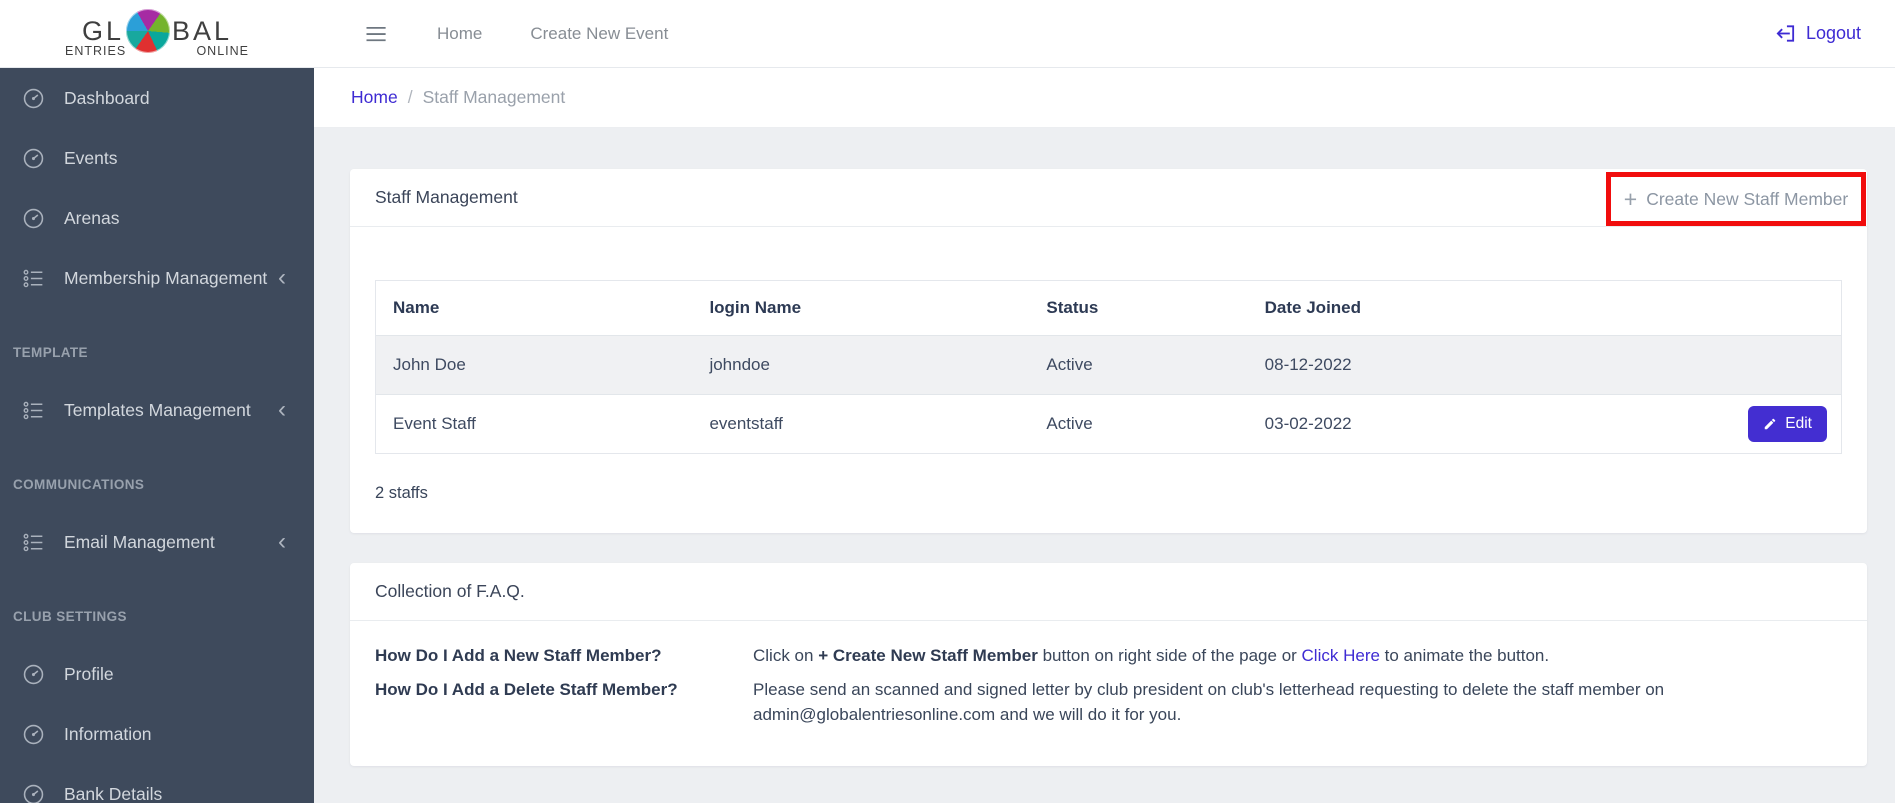 This screenshot has height=803, width=1895. What do you see at coordinates (113, 793) in the screenshot?
I see `sidebar-item-label: Bank Details` at bounding box center [113, 793].